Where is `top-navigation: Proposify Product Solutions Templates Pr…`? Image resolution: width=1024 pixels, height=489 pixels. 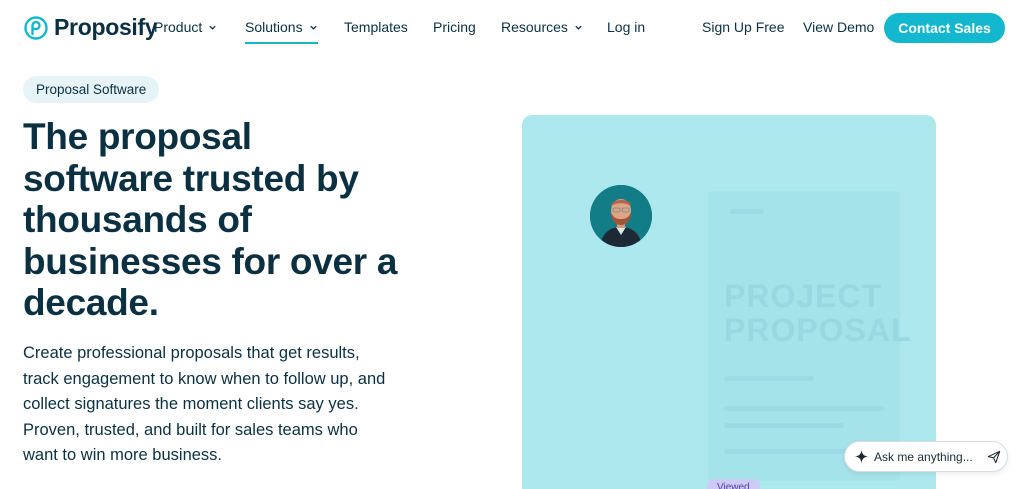
top-navigation: Proposify Product Solutions Templates Pr… is located at coordinates (512, 28).